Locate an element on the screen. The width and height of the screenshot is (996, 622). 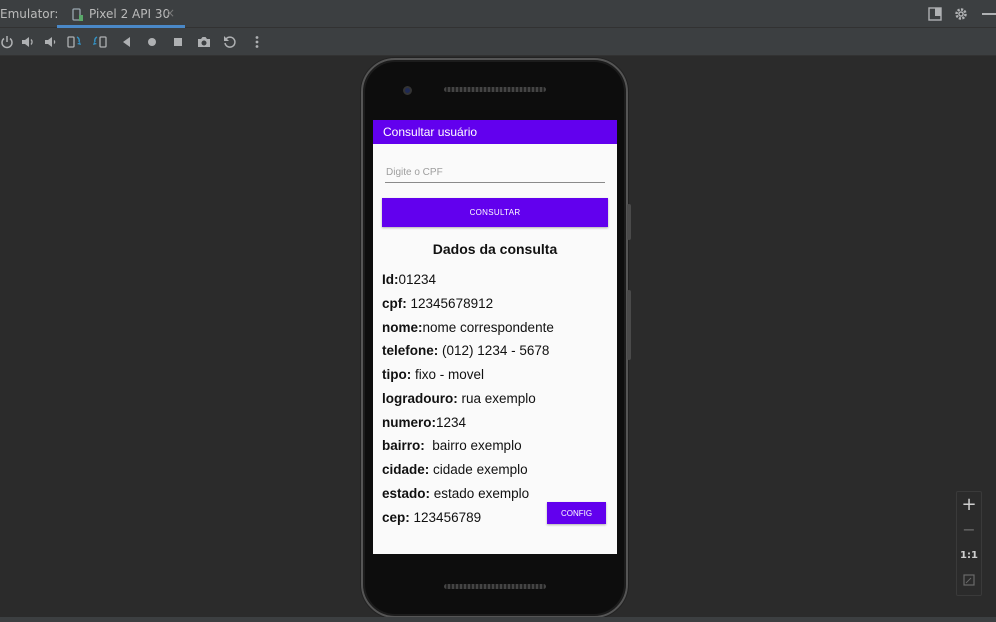
field-value: 12345678912 is located at coordinates (452, 303).